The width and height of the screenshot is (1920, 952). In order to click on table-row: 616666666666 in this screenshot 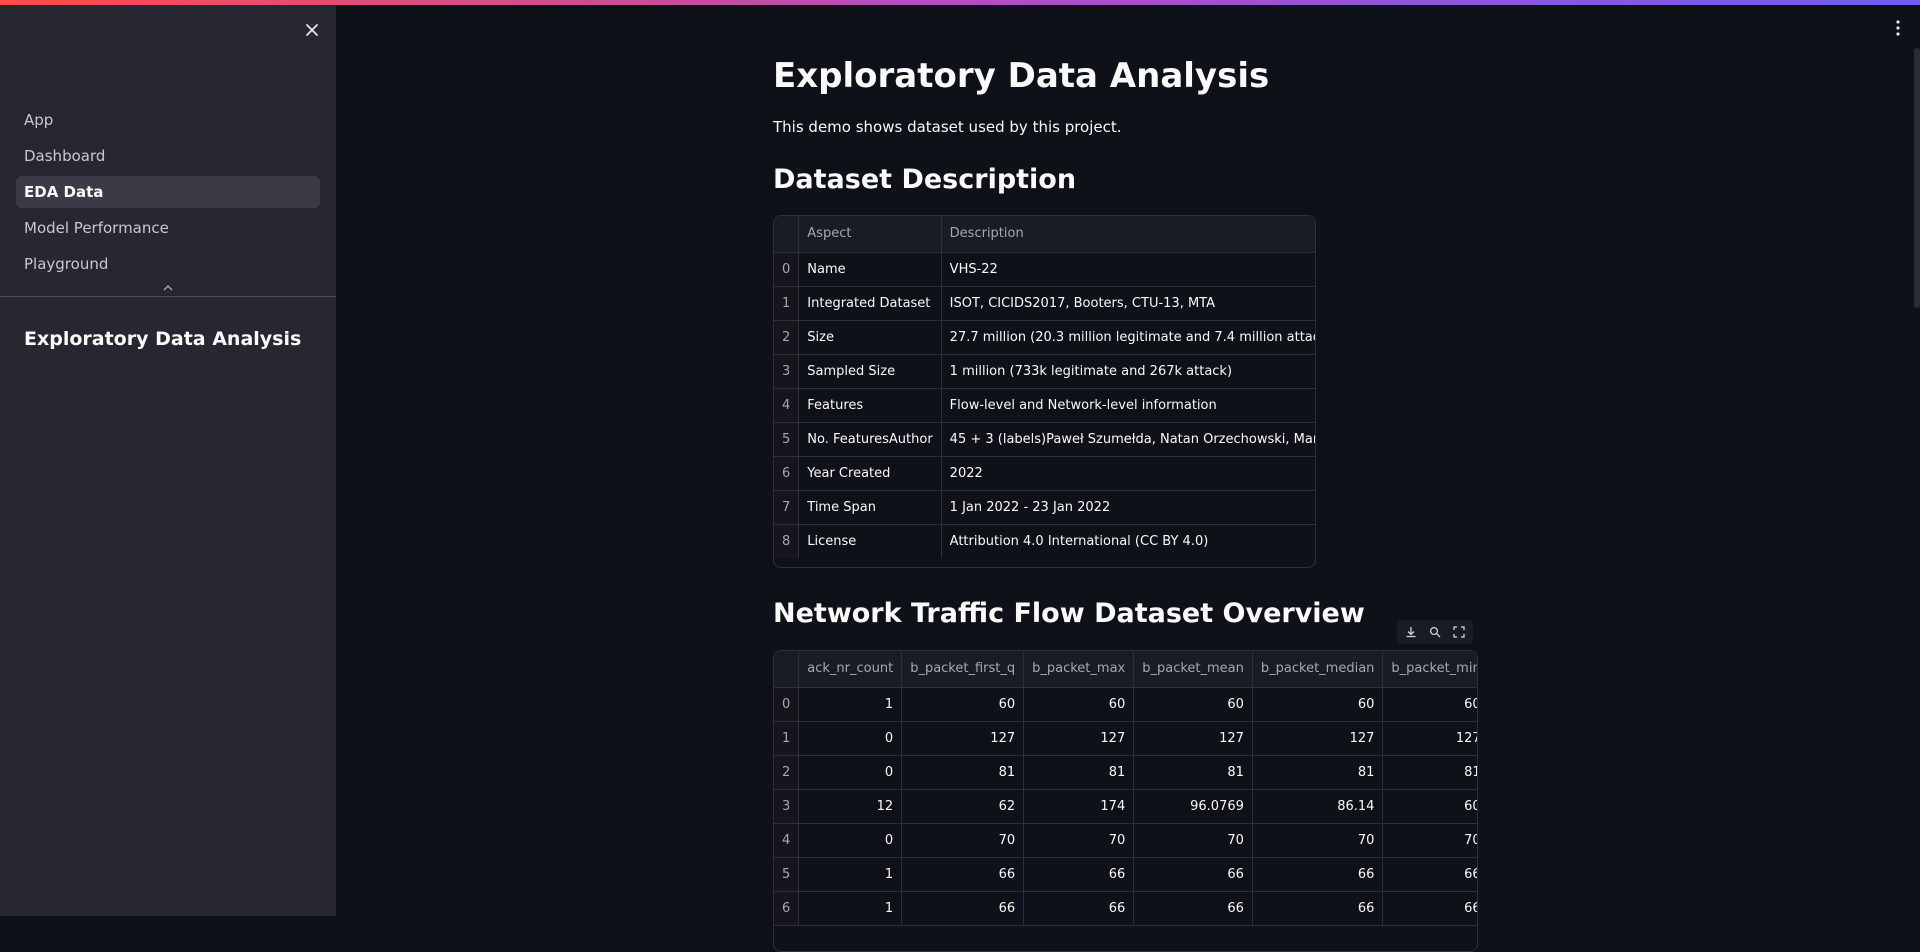, I will do `click(1125, 908)`.